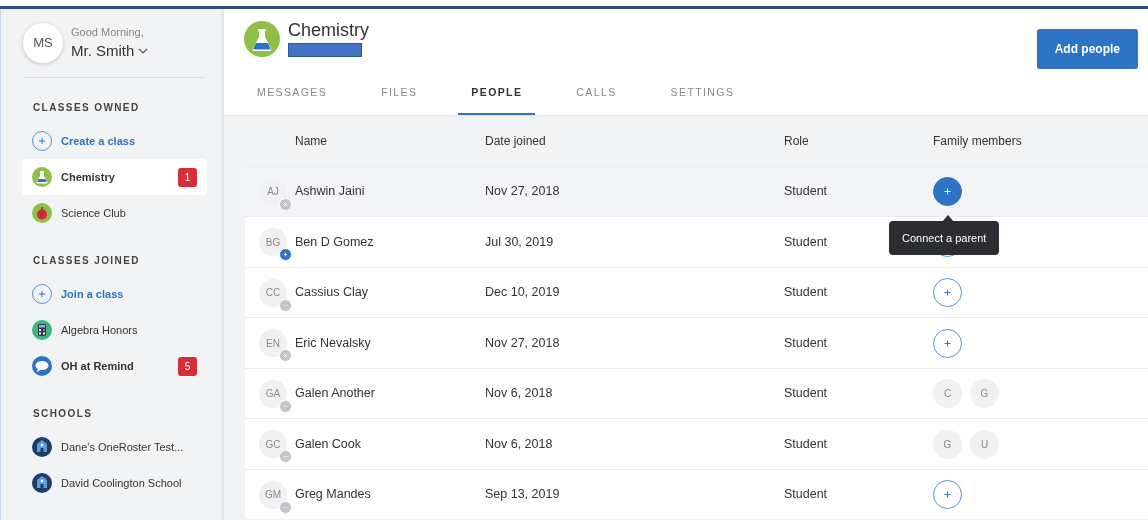  Describe the element at coordinates (984, 444) in the screenshot. I see `family-member-avatar: U` at that location.